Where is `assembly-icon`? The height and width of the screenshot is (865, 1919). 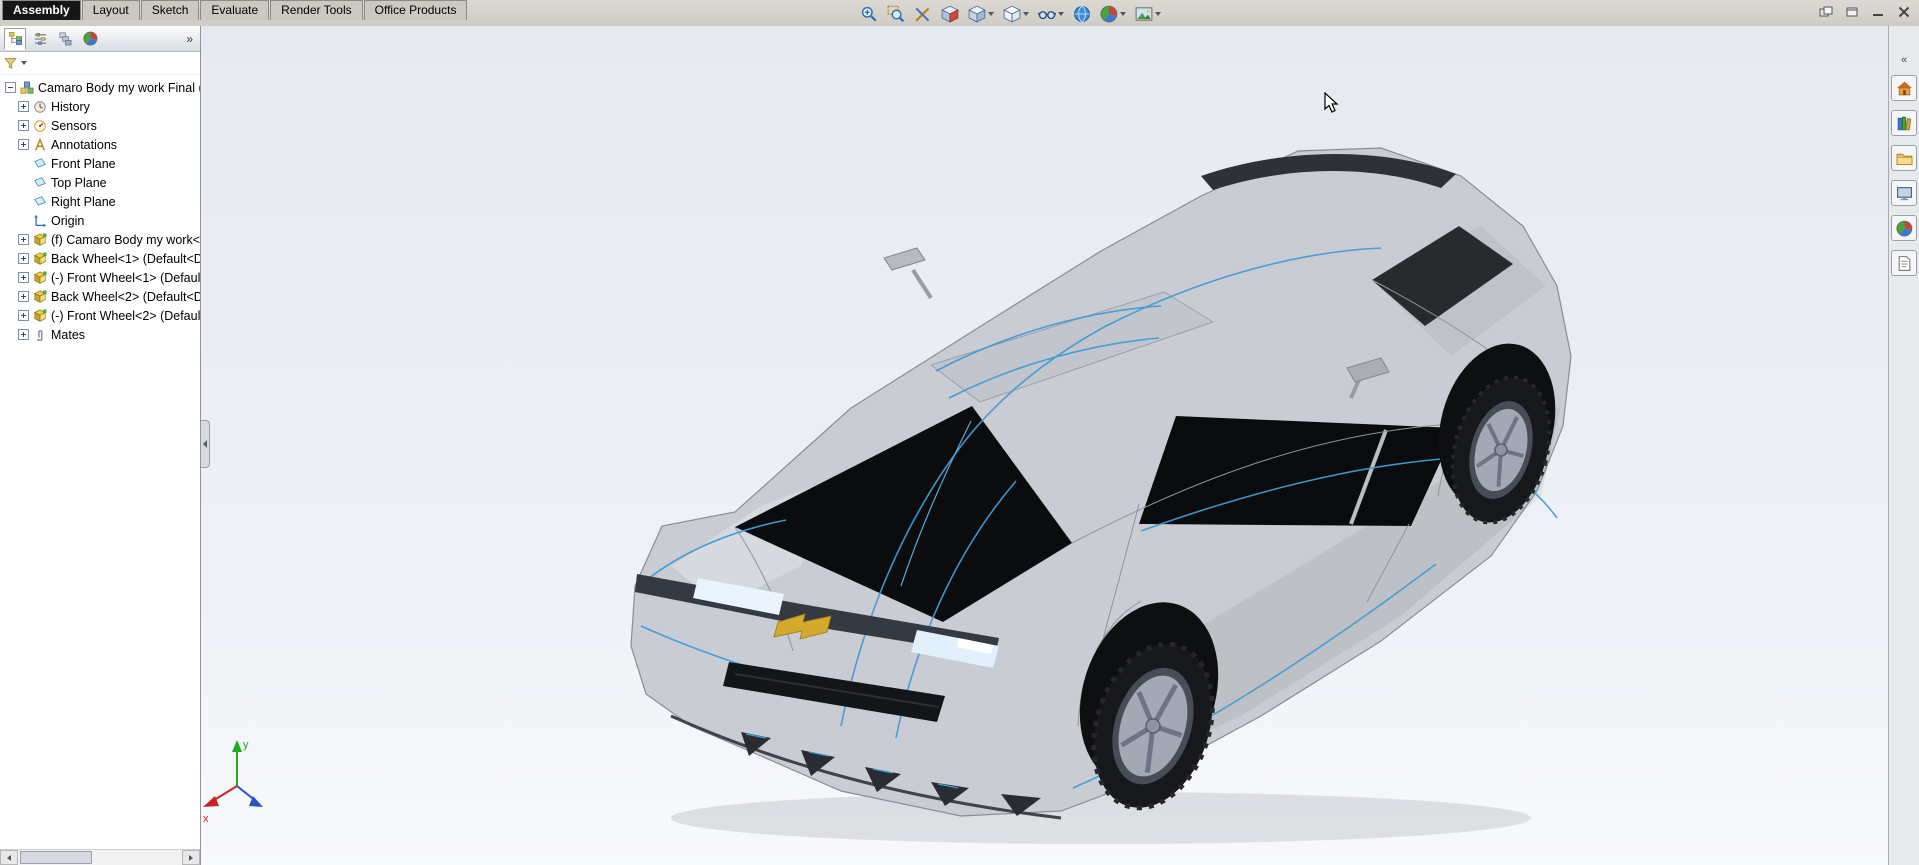
assembly-icon is located at coordinates (27, 88).